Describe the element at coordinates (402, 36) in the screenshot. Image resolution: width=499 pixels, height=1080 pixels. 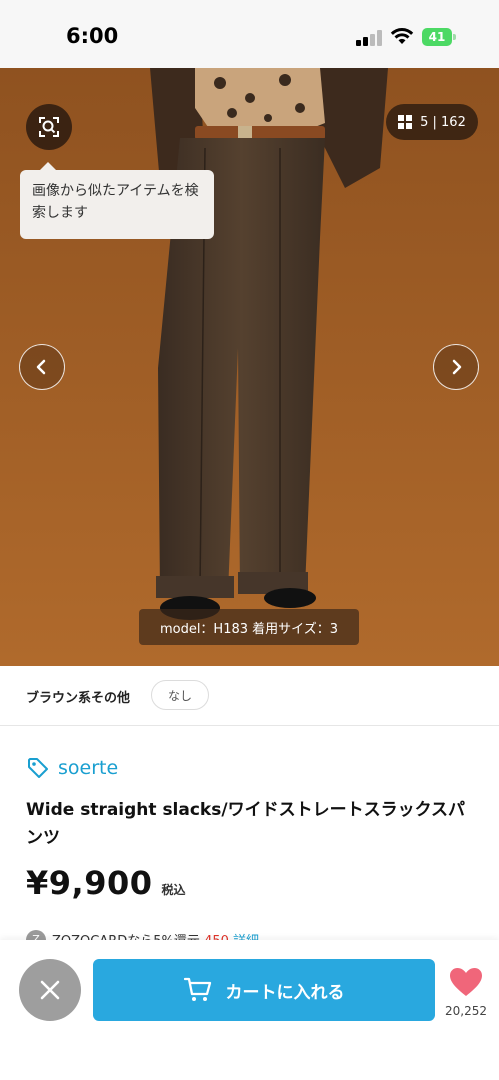
I see `wifi-icon` at that location.